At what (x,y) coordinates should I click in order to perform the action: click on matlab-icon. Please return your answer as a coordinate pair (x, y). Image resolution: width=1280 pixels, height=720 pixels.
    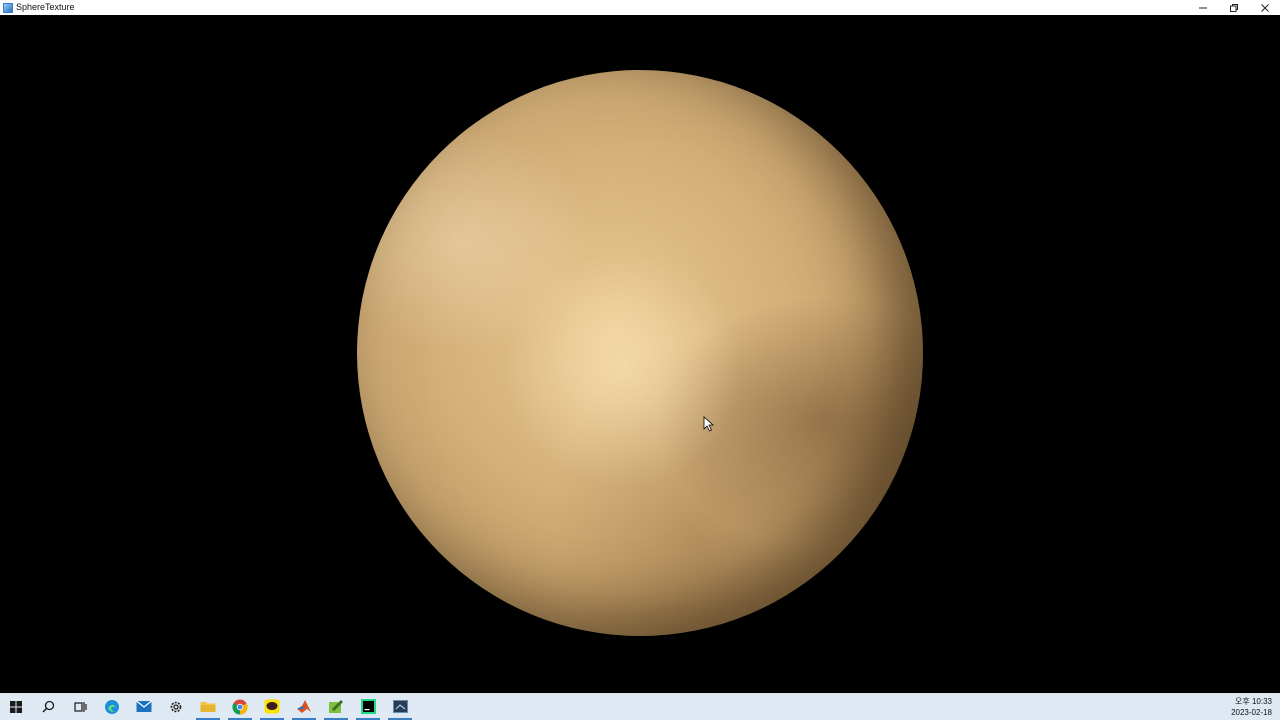
    Looking at the image, I should click on (304, 706).